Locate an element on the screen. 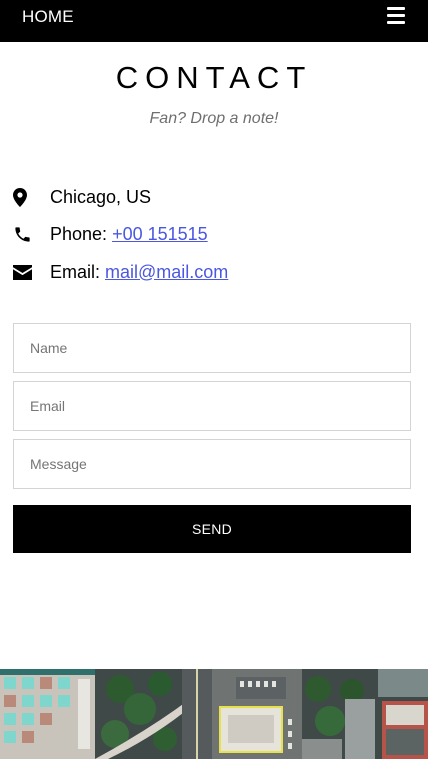  envelope-icon is located at coordinates (24, 272).